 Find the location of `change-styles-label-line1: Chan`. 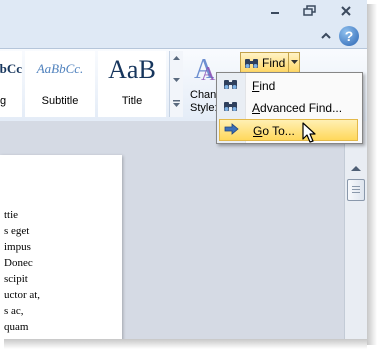

change-styles-label-line1: Chan is located at coordinates (203, 95).